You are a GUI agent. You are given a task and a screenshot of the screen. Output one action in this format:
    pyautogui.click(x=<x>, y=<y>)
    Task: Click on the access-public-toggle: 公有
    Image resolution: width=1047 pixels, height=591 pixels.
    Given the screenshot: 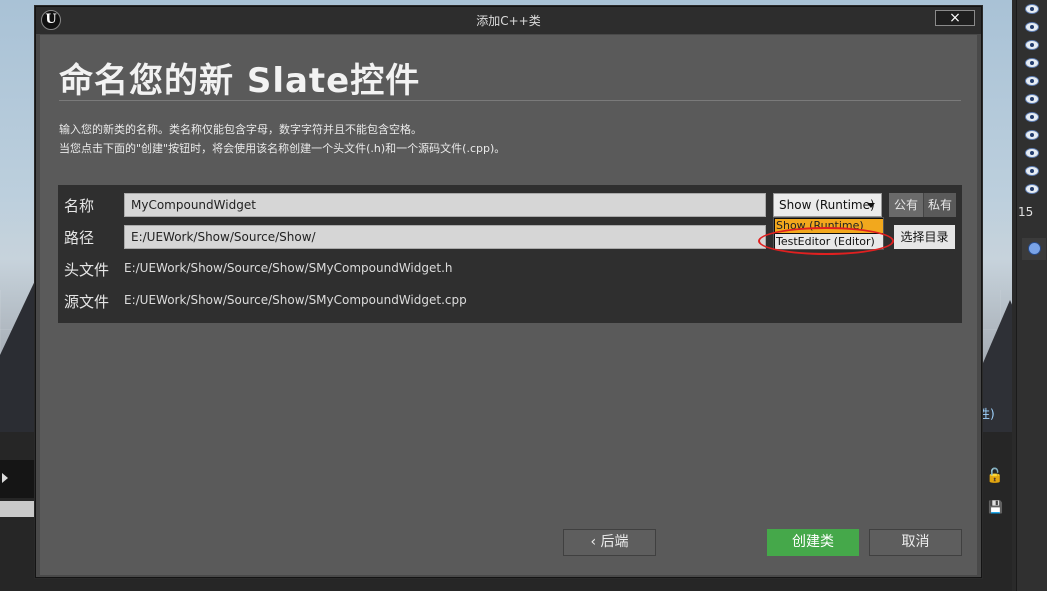 What is the action you would take?
    pyautogui.click(x=906, y=205)
    